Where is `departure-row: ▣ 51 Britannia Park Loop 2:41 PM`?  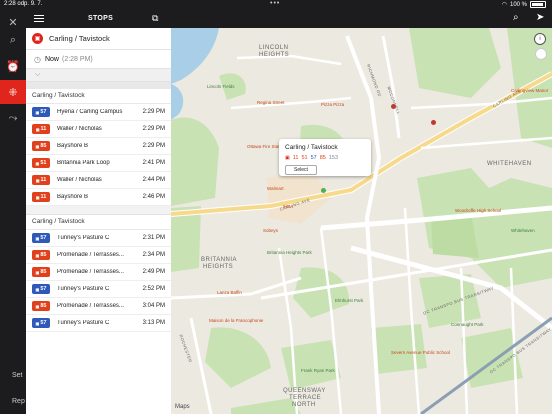 departure-row: ▣ 51 Britannia Park Loop 2:41 PM is located at coordinates (98, 163).